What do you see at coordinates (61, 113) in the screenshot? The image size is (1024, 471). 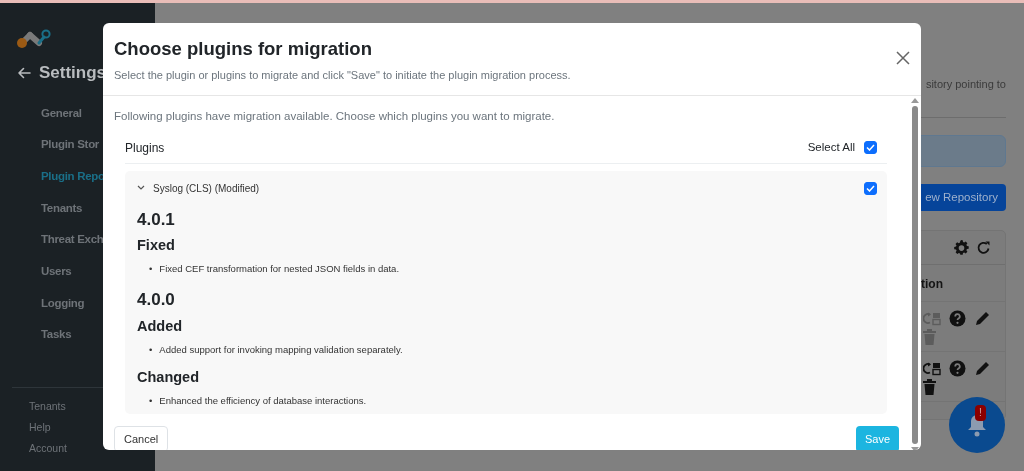 I see `sidebar-item: General` at bounding box center [61, 113].